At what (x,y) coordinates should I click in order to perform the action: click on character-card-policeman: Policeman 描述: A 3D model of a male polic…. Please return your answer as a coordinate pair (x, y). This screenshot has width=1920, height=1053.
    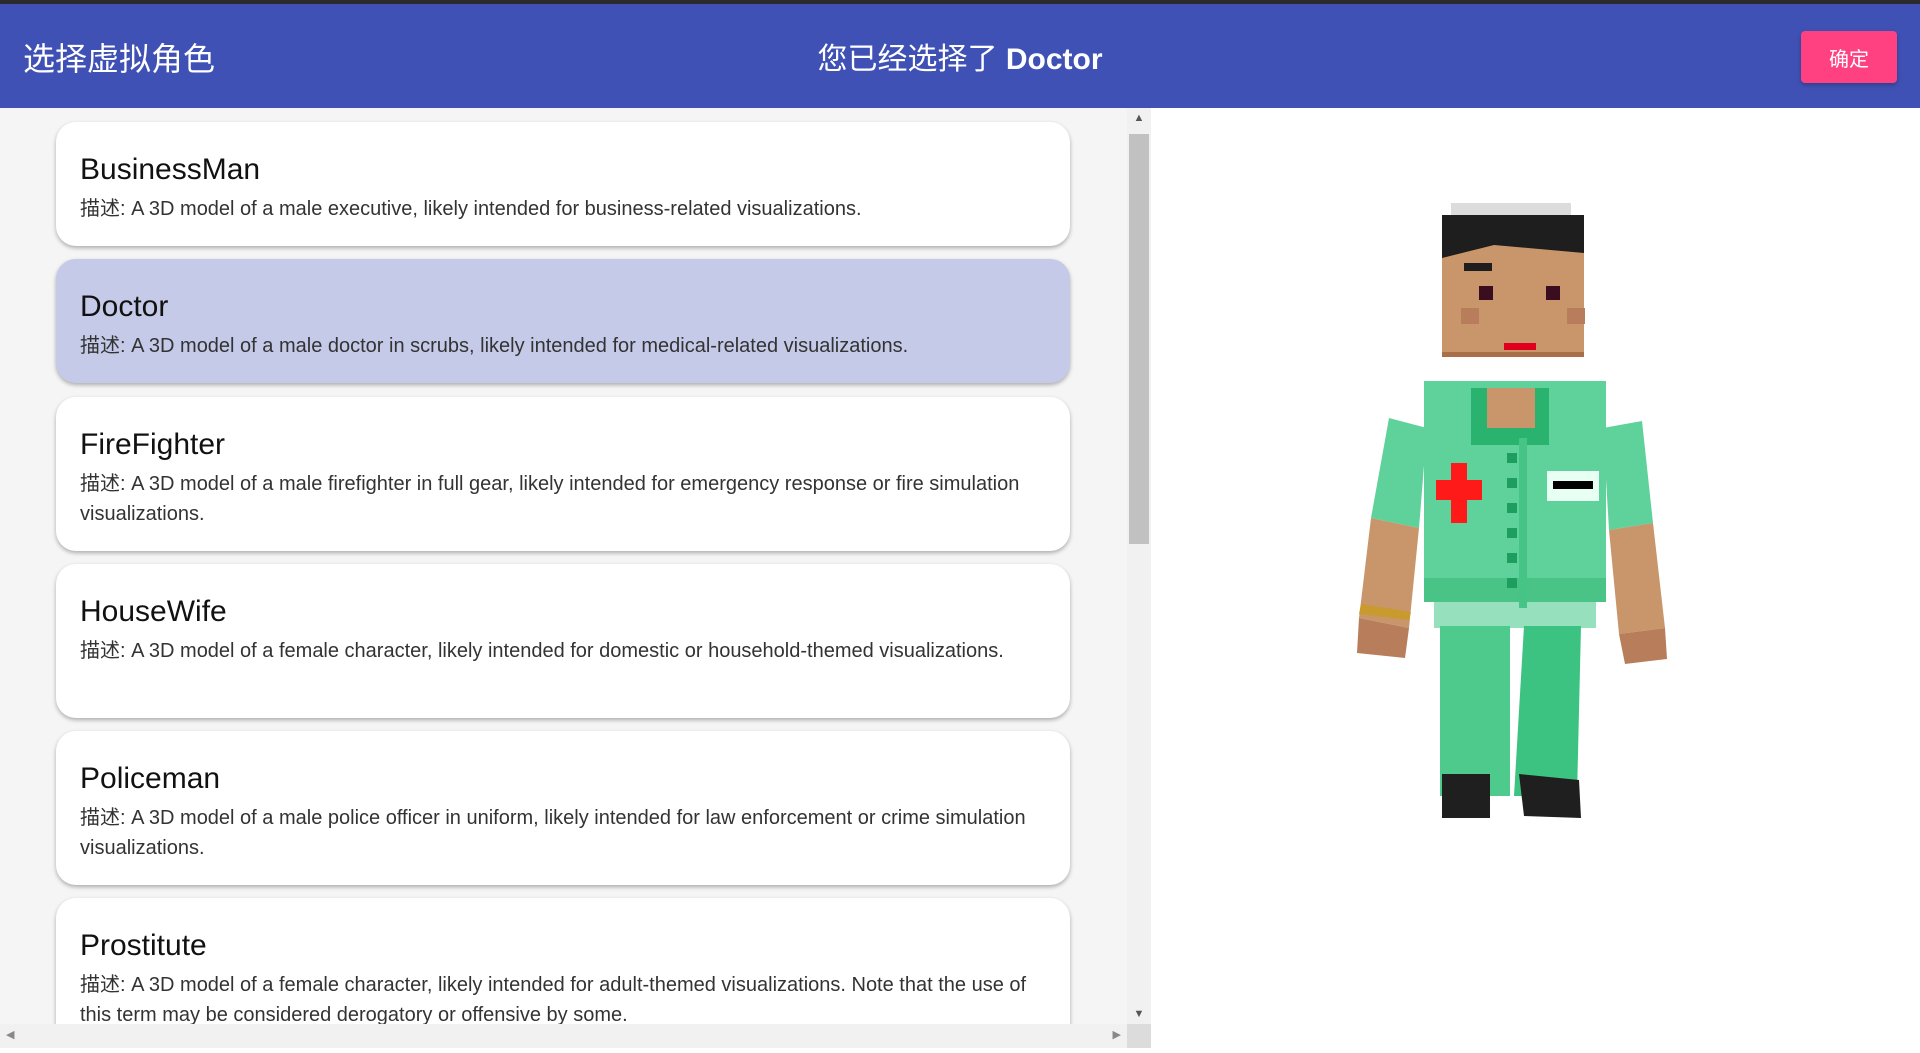
    Looking at the image, I should click on (563, 808).